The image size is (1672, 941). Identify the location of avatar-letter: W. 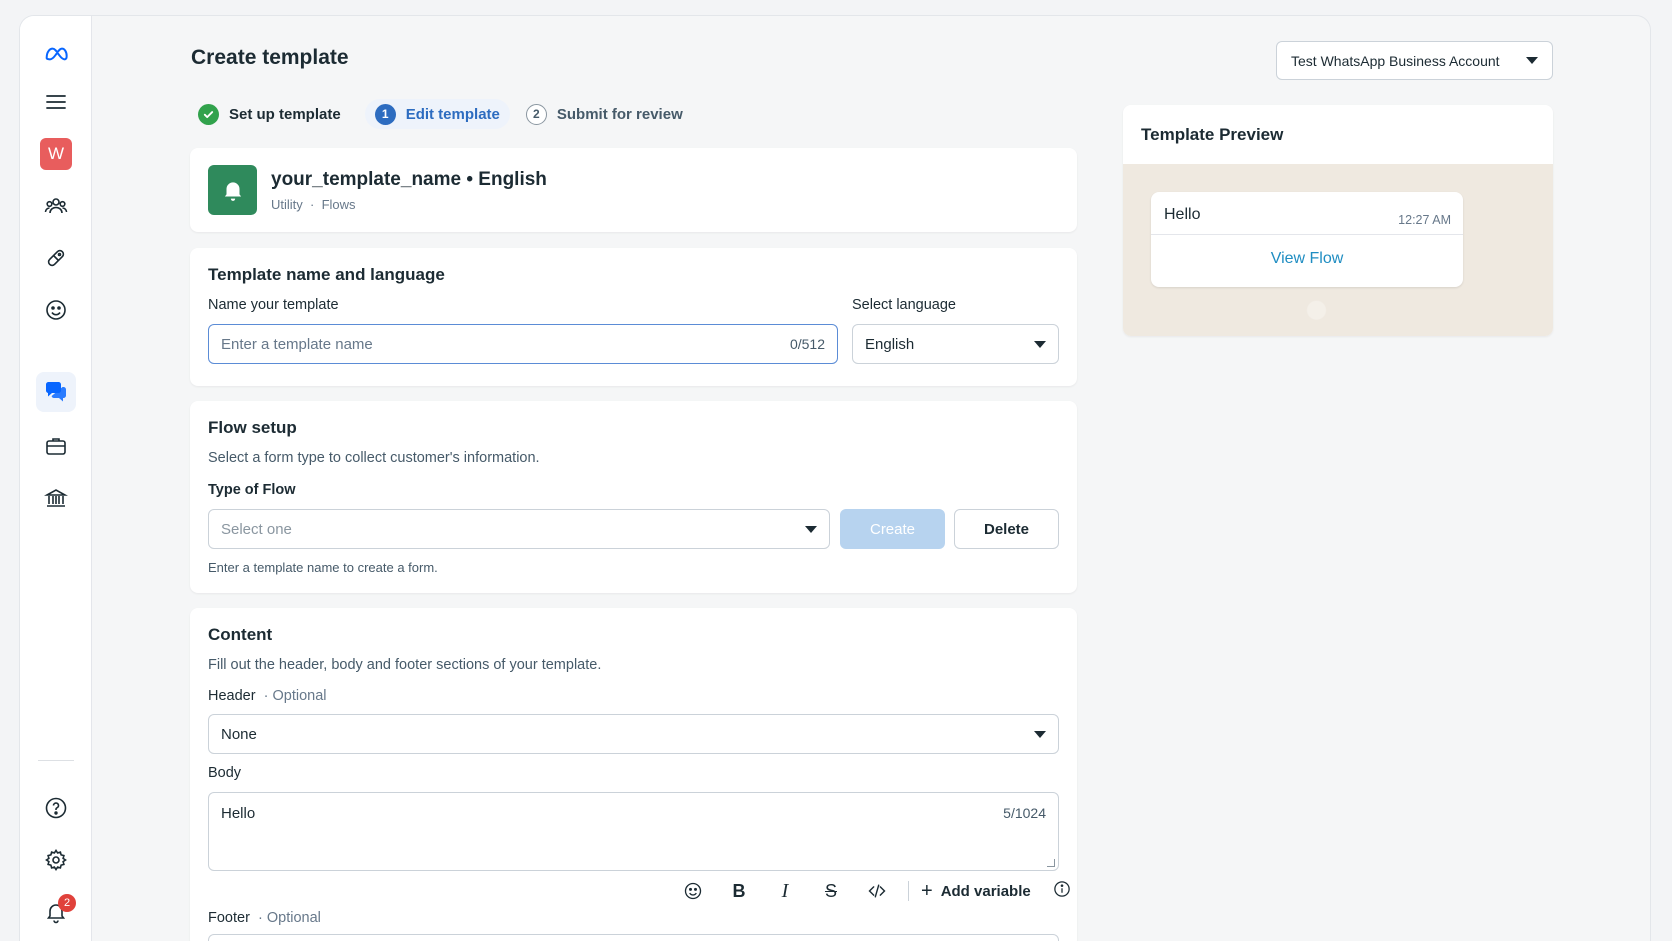
(56, 154).